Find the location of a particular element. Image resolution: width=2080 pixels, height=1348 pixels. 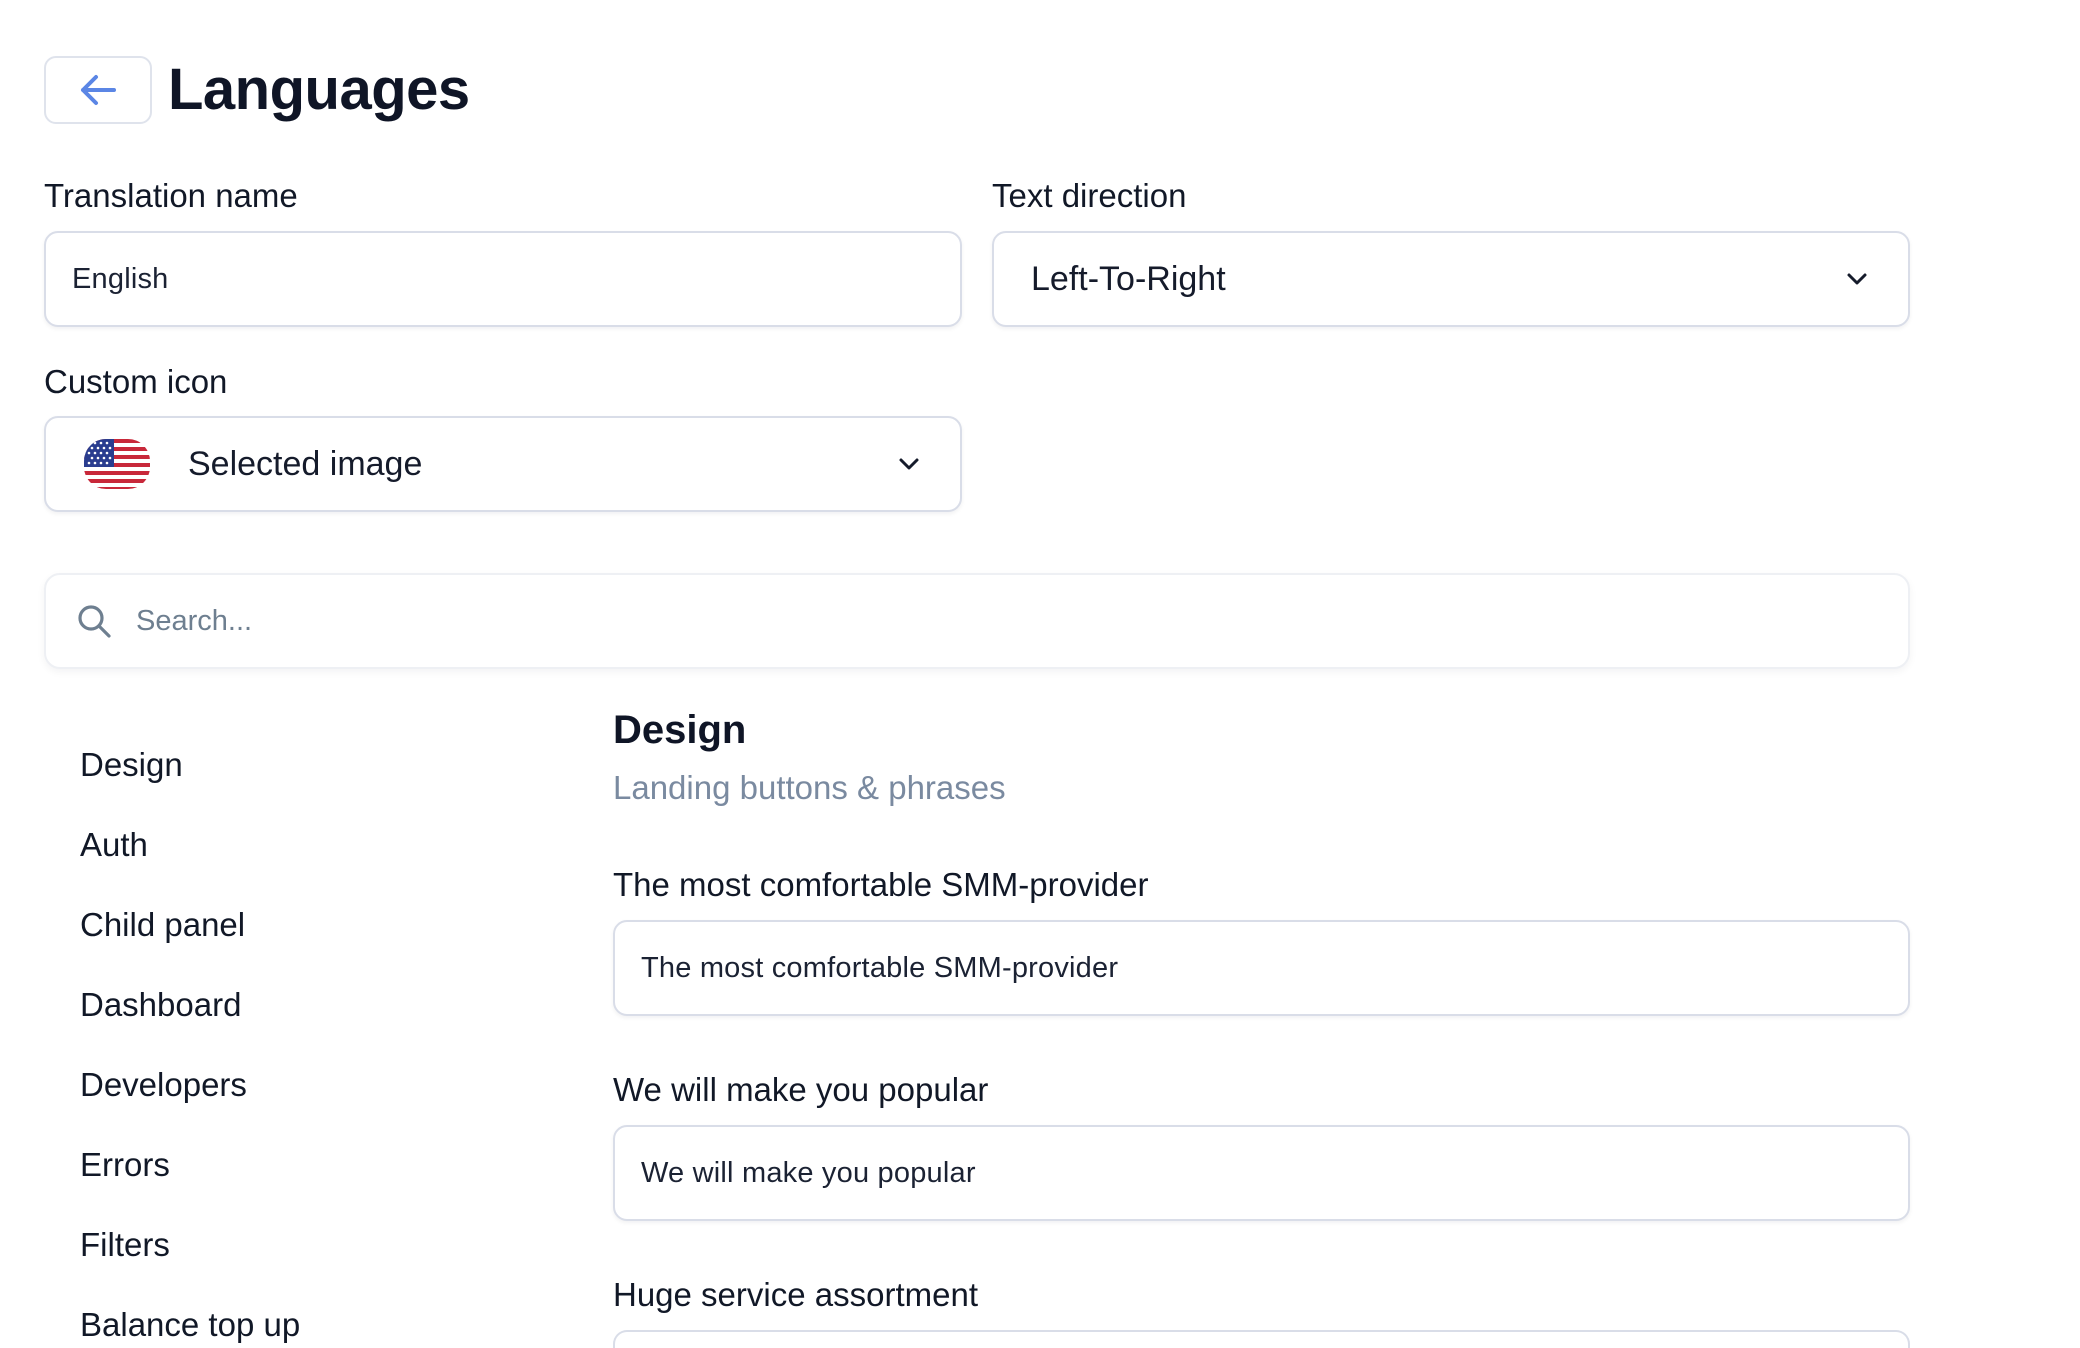

translation-name-value: English is located at coordinates (120, 278).